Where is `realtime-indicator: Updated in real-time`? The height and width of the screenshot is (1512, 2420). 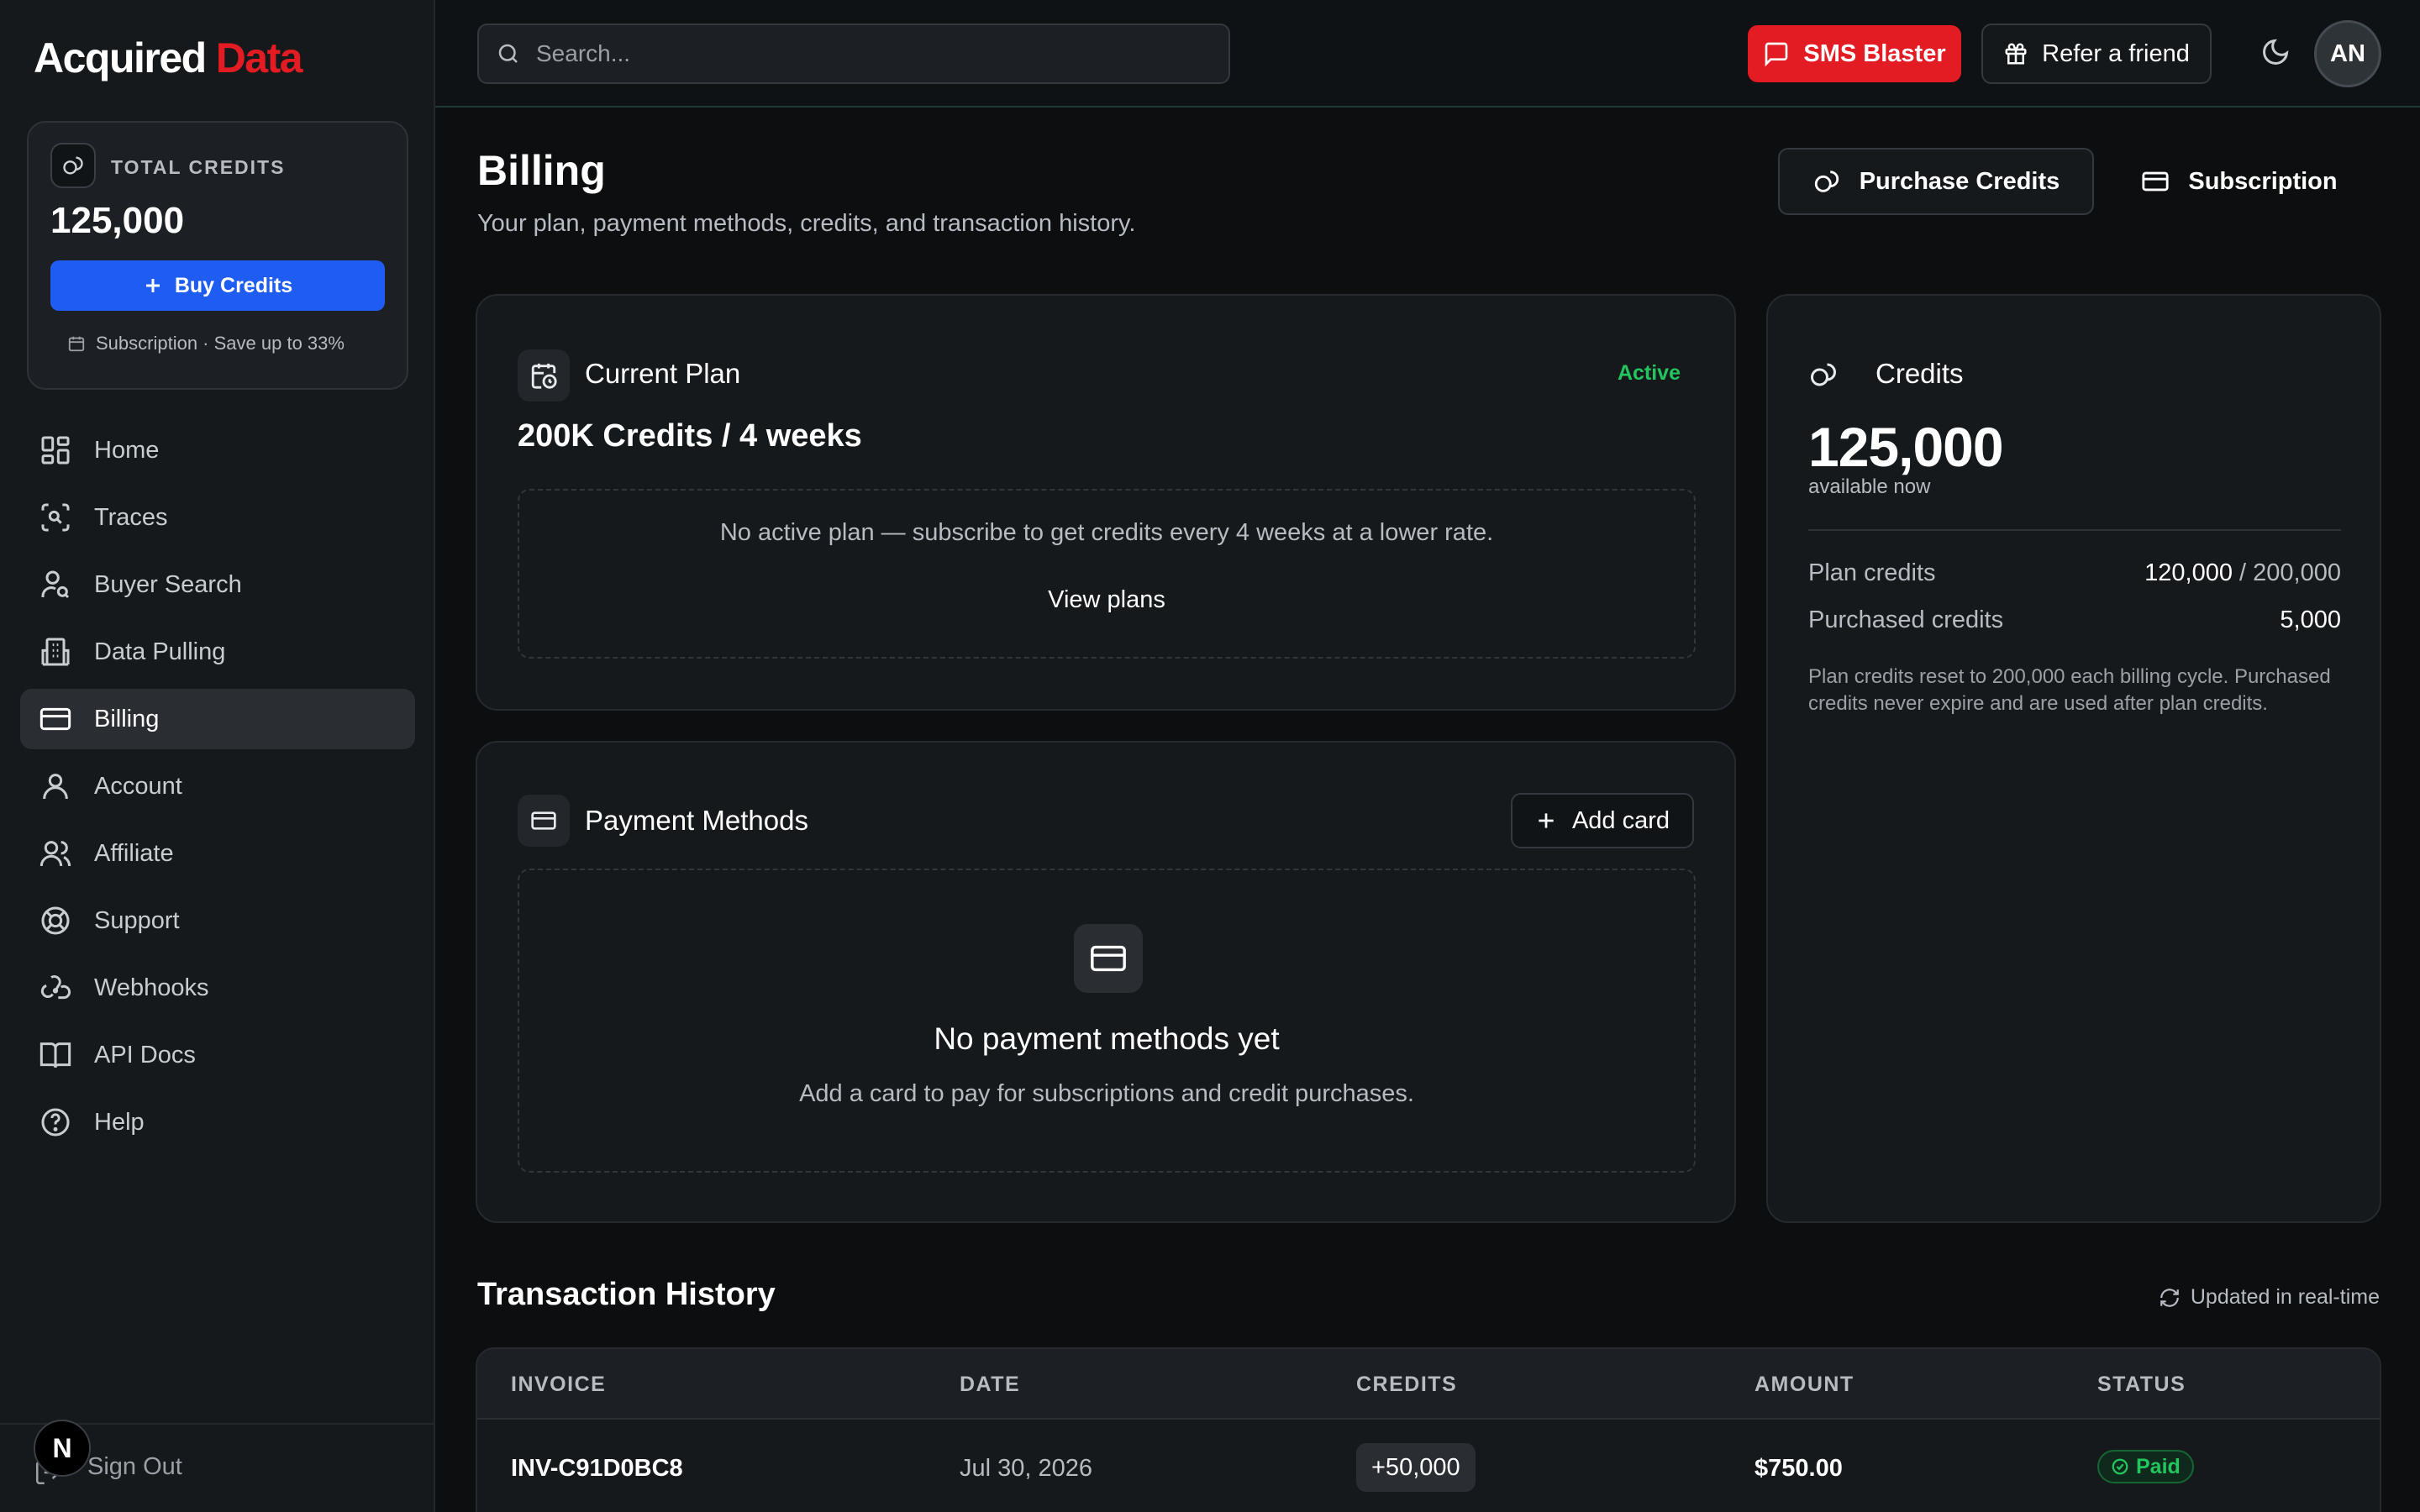
realtime-indicator: Updated in real-time is located at coordinates (2269, 1297).